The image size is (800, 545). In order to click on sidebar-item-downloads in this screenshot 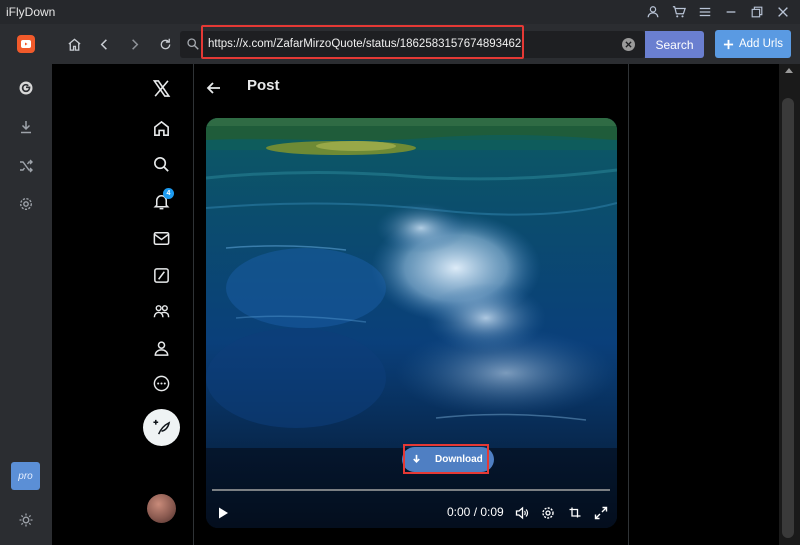, I will do `click(26, 127)`.